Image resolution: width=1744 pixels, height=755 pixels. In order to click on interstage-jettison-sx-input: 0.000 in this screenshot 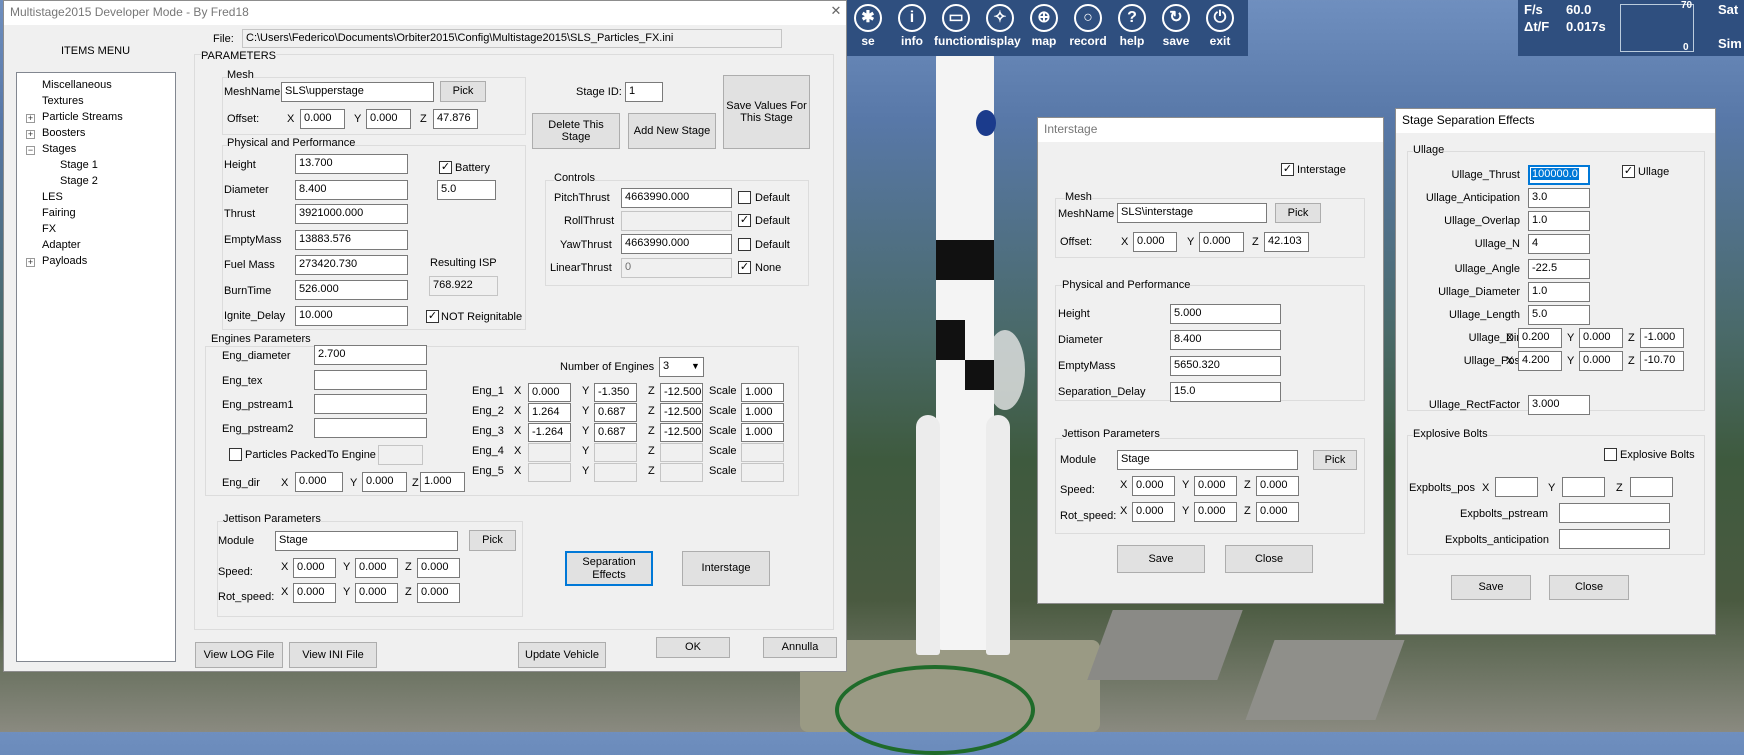, I will do `click(1153, 486)`.